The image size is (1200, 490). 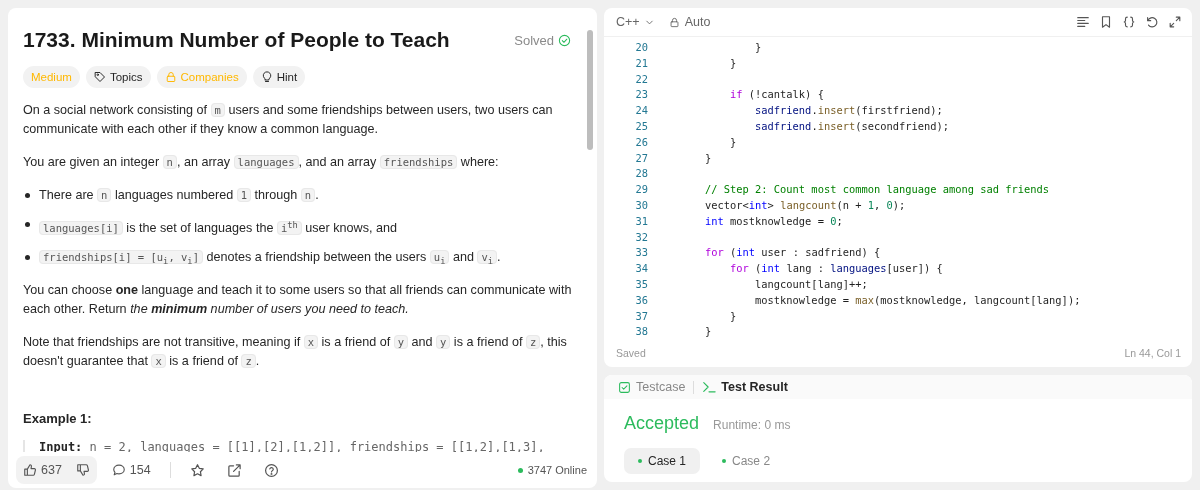 What do you see at coordinates (118, 470) in the screenshot?
I see `speech-bubble-icon` at bounding box center [118, 470].